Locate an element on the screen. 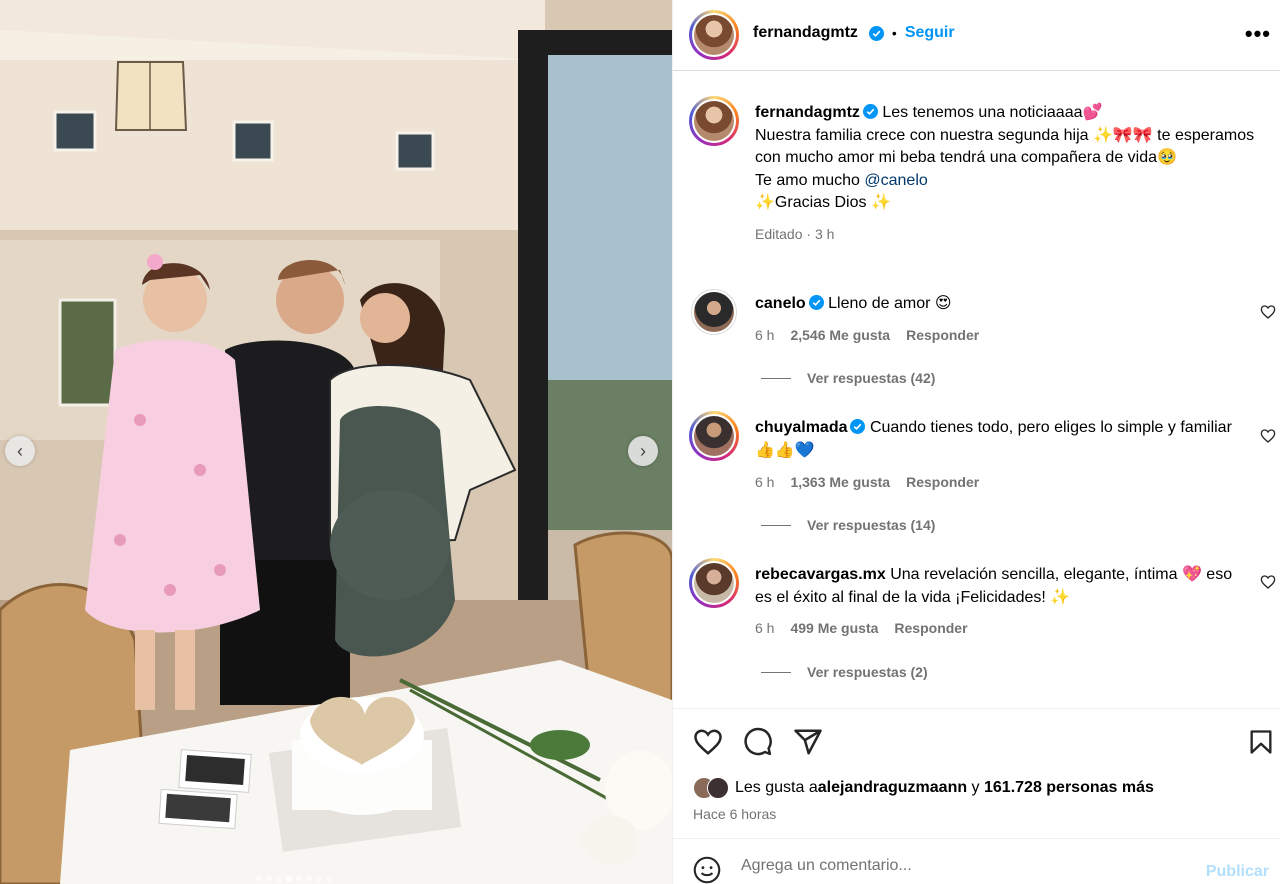 This screenshot has height=884, width=1280. more-options-icon: ••• is located at coordinates (1258, 34).